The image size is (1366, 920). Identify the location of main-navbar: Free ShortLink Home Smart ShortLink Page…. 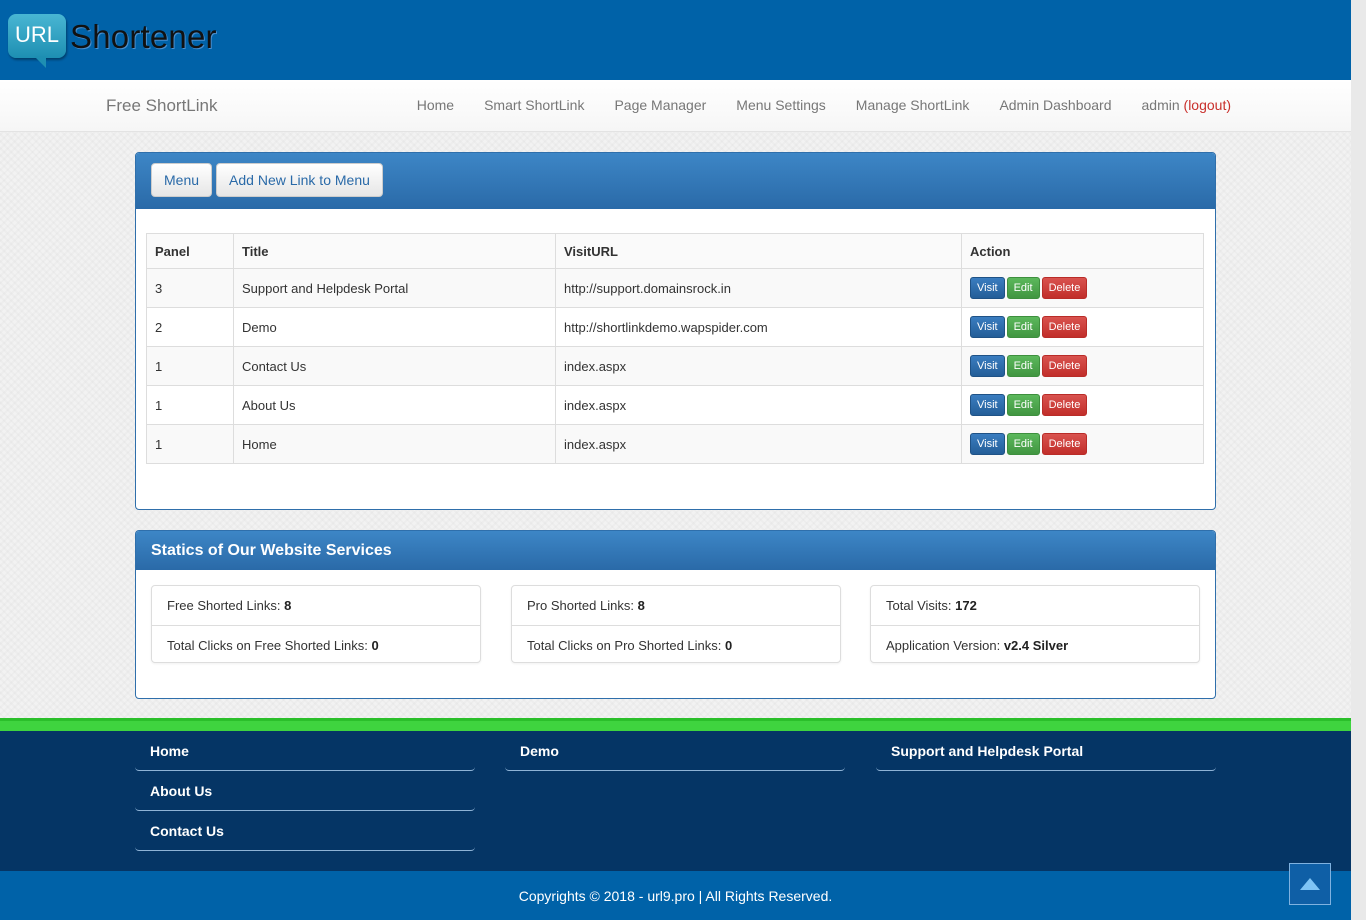
(675, 106).